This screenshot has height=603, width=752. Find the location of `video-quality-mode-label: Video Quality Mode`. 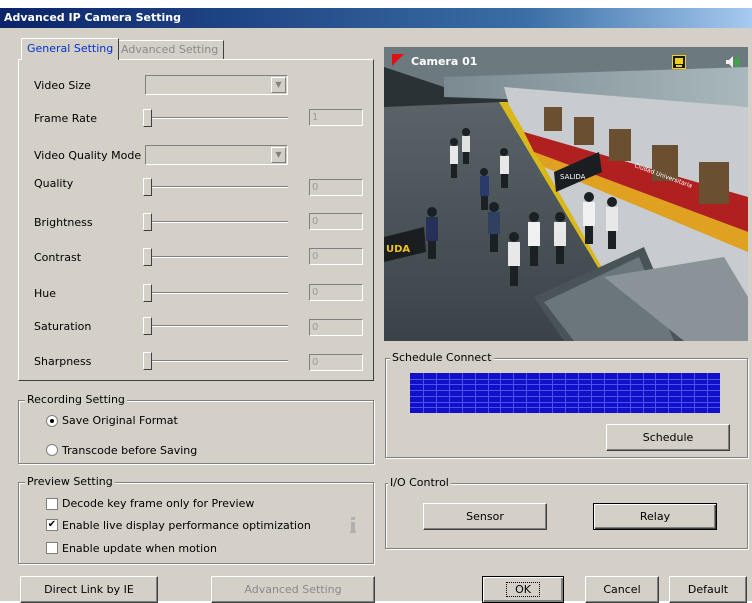

video-quality-mode-label: Video Quality Mode is located at coordinates (88, 155).